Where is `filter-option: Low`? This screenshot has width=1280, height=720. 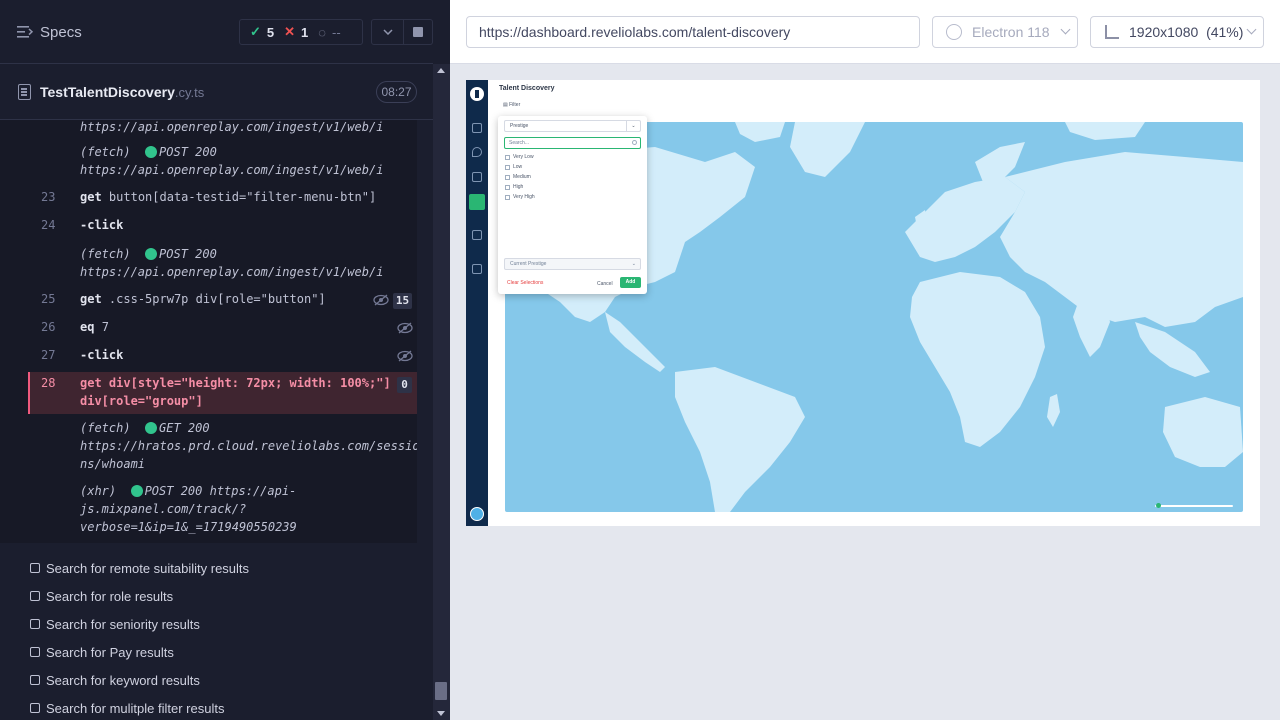
filter-option: Low is located at coordinates (513, 167).